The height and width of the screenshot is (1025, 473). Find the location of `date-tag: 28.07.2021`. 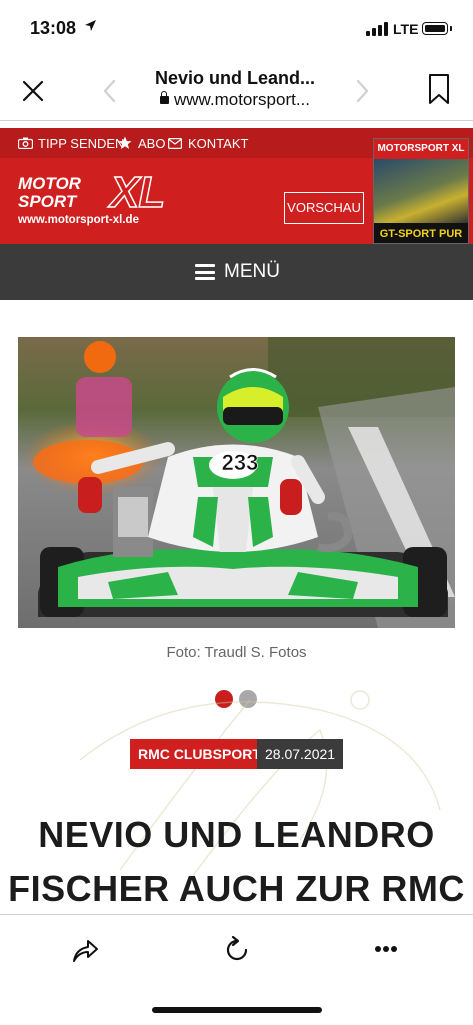

date-tag: 28.07.2021 is located at coordinates (300, 754).